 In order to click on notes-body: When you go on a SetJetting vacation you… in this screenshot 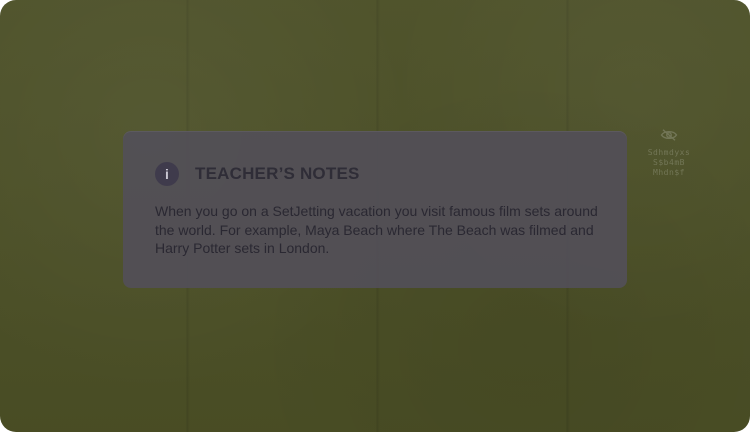, I will do `click(376, 229)`.